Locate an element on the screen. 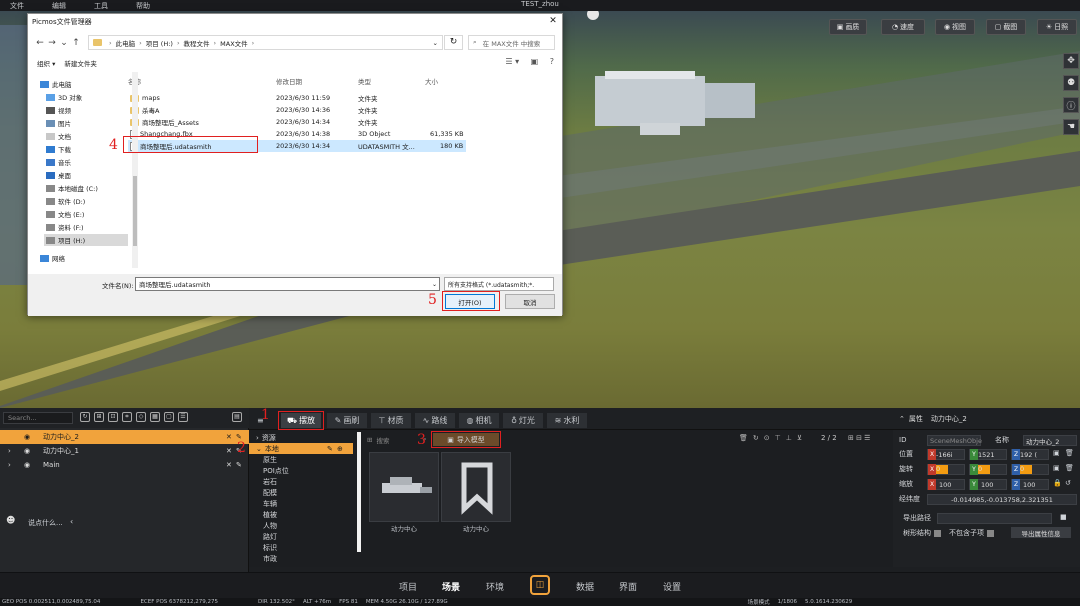 Image resolution: width=1080 pixels, height=606 pixels. close-icon: ✕ is located at coordinates (229, 451).